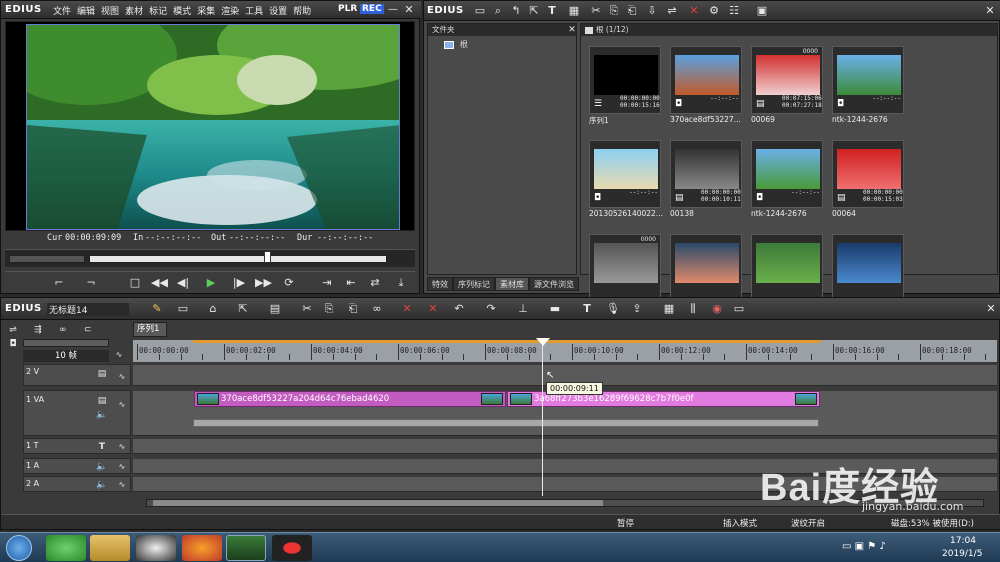 This screenshot has width=1000, height=562. Describe the element at coordinates (206, 12) in the screenshot. I see `menu-capture: 采集` at that location.